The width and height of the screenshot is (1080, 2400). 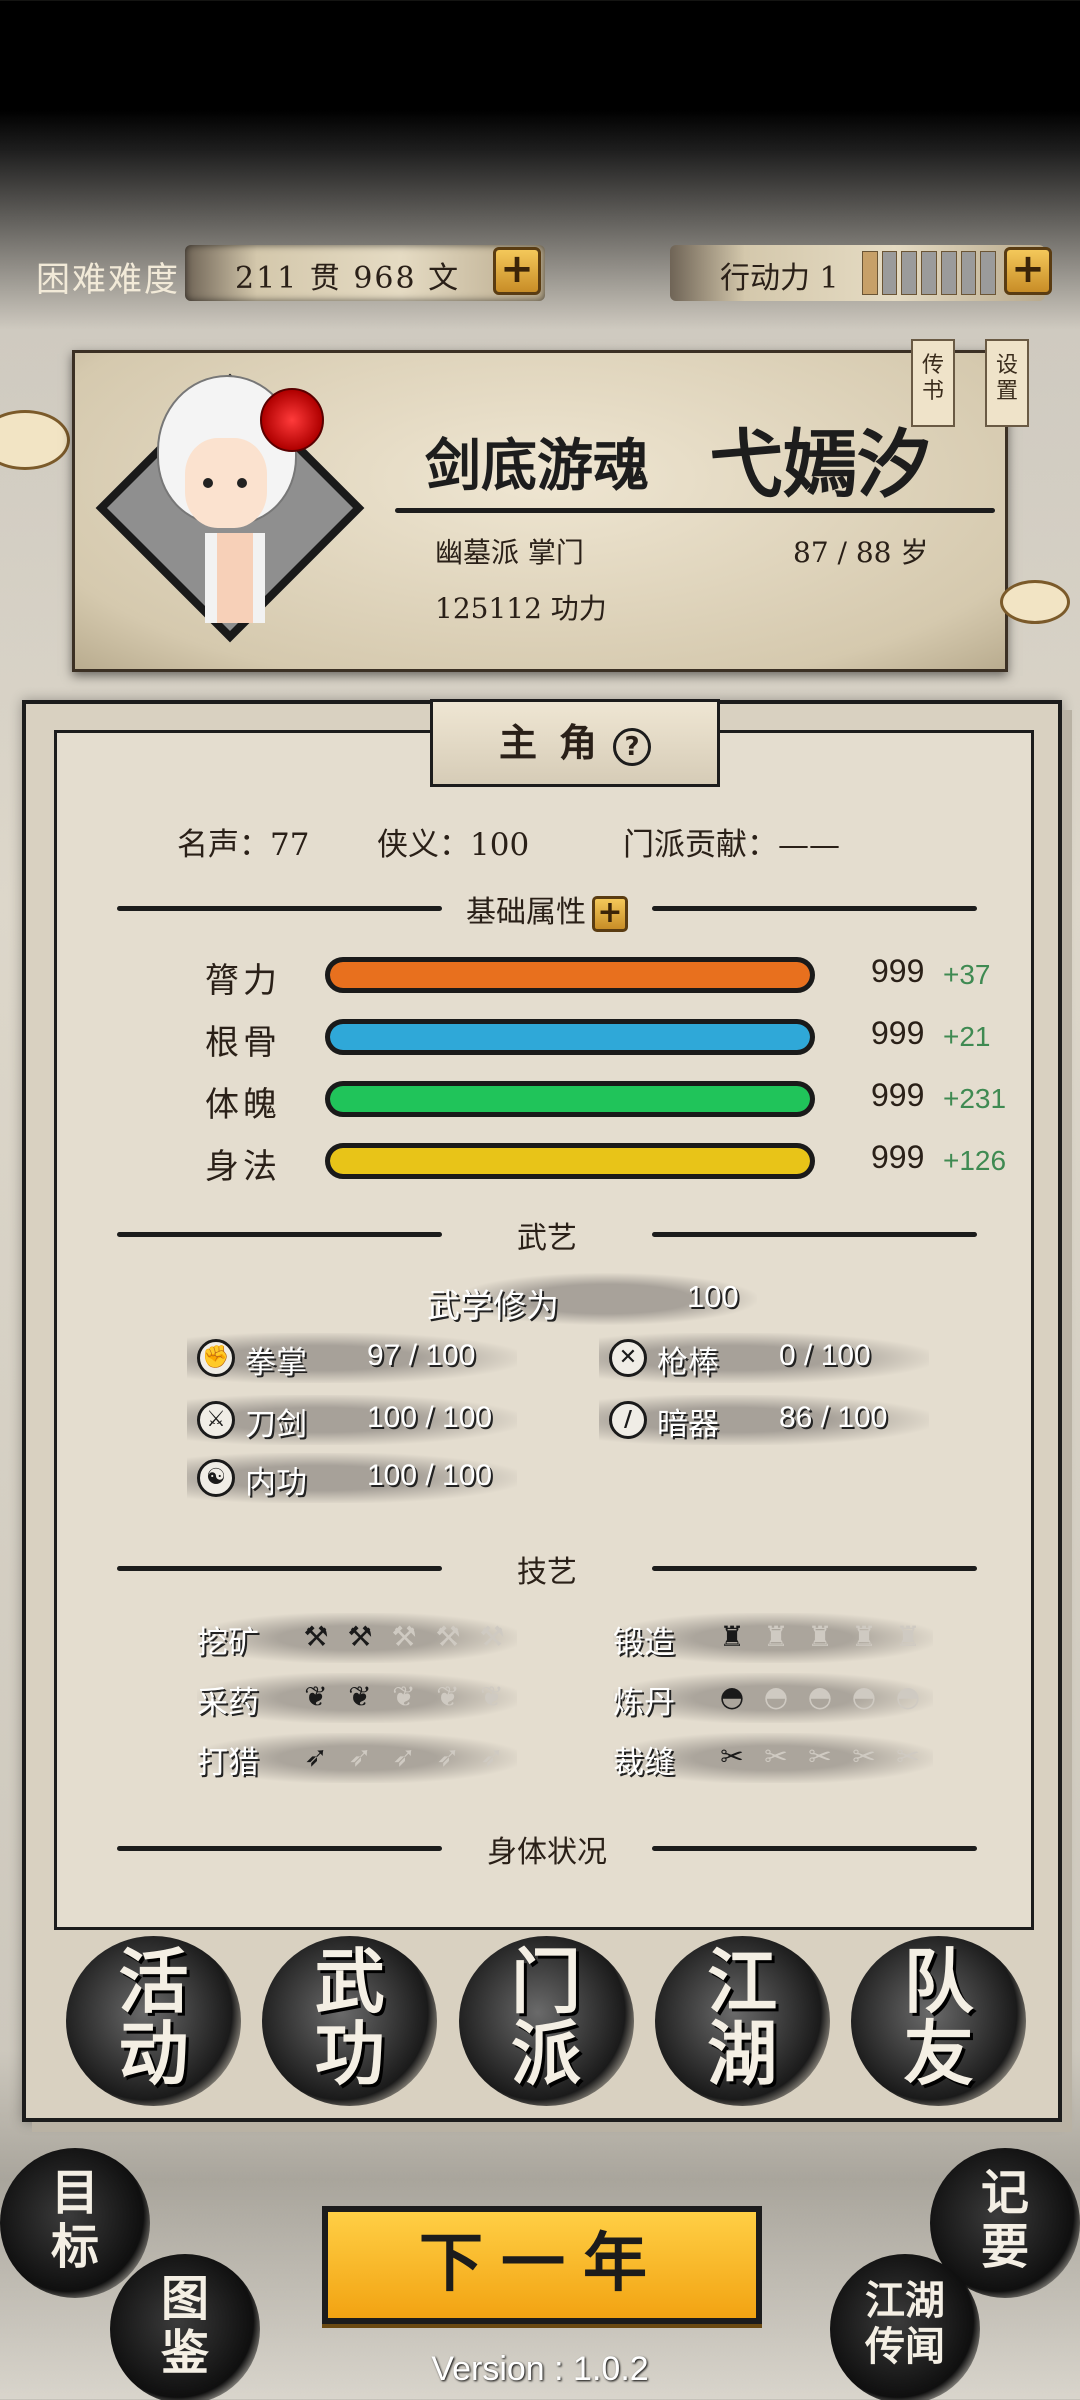 I want to click on craft-item: 采药 ❦ ❦ ❦ ❦ ❦, so click(x=357, y=1698).